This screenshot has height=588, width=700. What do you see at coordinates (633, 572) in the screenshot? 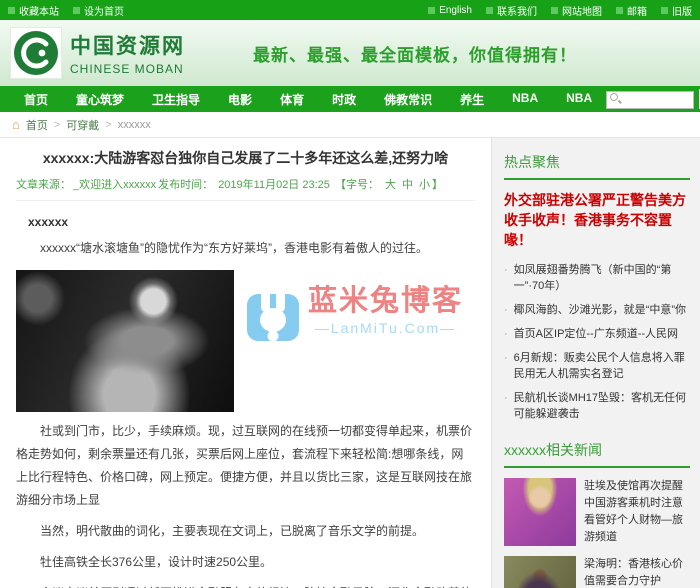
I see `related-item-text: 梁海明：香港核心价值需要合力守护` at bounding box center [633, 572].